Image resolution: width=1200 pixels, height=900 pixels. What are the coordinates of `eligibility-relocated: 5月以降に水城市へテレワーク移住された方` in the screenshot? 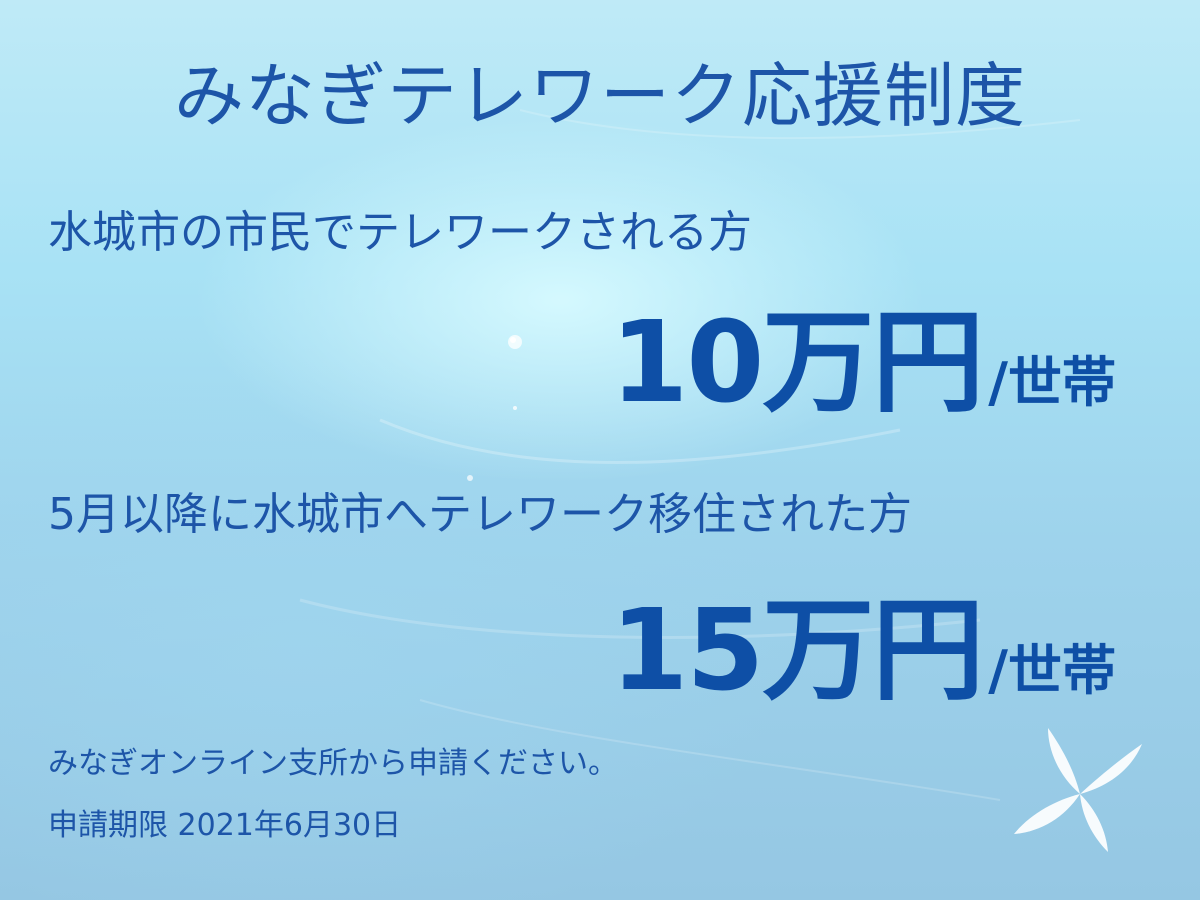 It's located at (480, 514).